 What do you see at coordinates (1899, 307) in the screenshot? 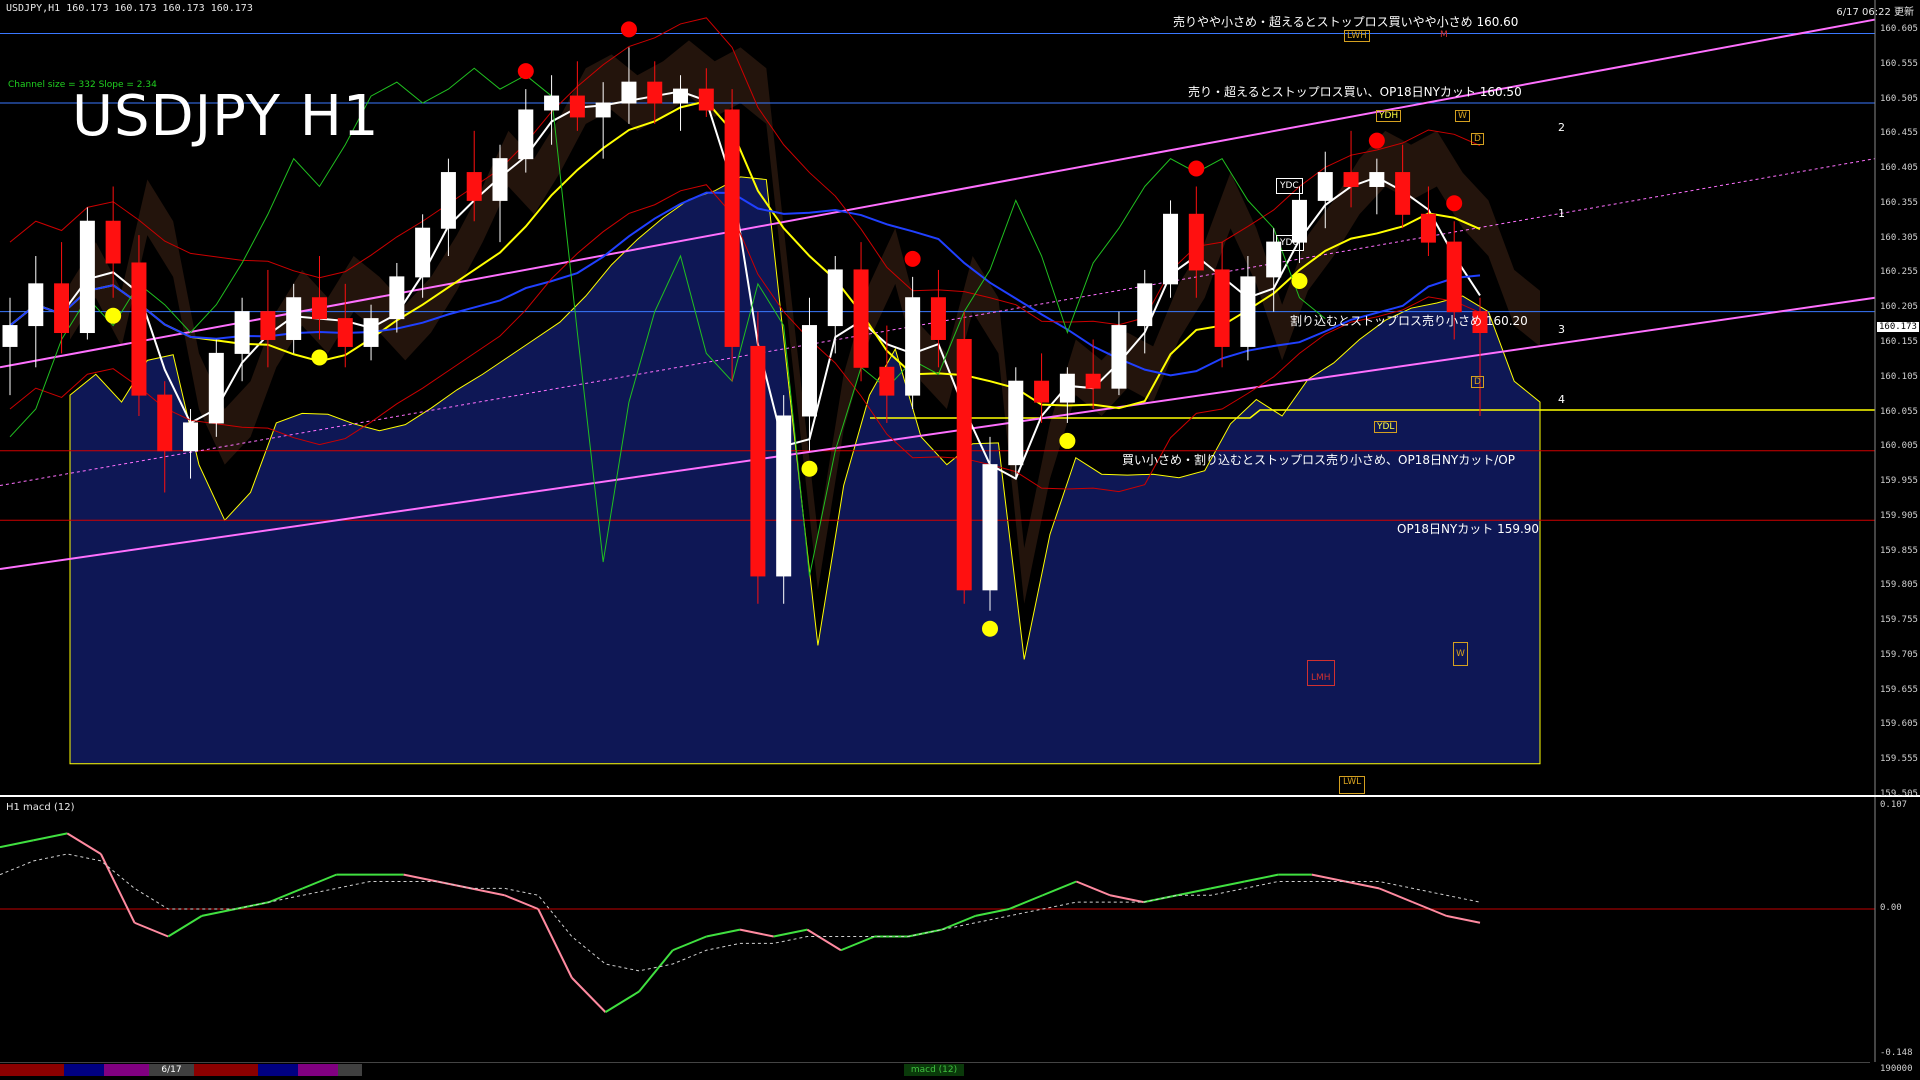
I see `price-axis-label: 160.205` at bounding box center [1899, 307].